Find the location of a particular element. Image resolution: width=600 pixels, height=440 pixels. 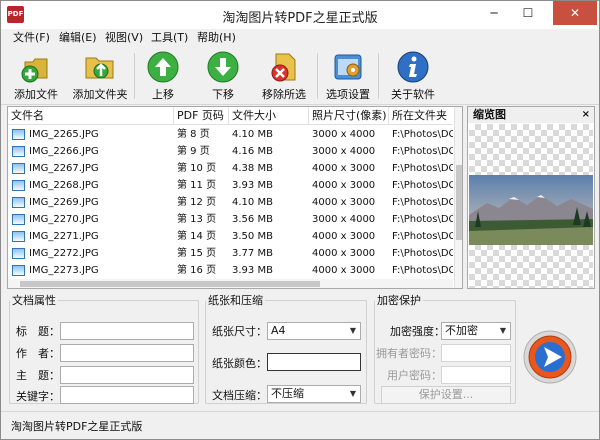

window-title: 淘淘图片转PDF之星正式版 is located at coordinates (300, 18).